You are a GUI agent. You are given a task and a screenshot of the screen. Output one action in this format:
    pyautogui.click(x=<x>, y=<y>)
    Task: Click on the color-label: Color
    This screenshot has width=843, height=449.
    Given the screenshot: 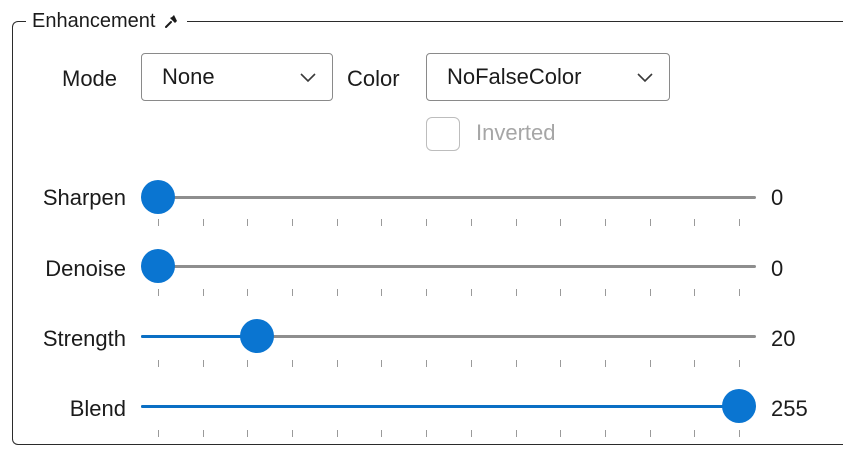 What is the action you would take?
    pyautogui.click(x=373, y=78)
    